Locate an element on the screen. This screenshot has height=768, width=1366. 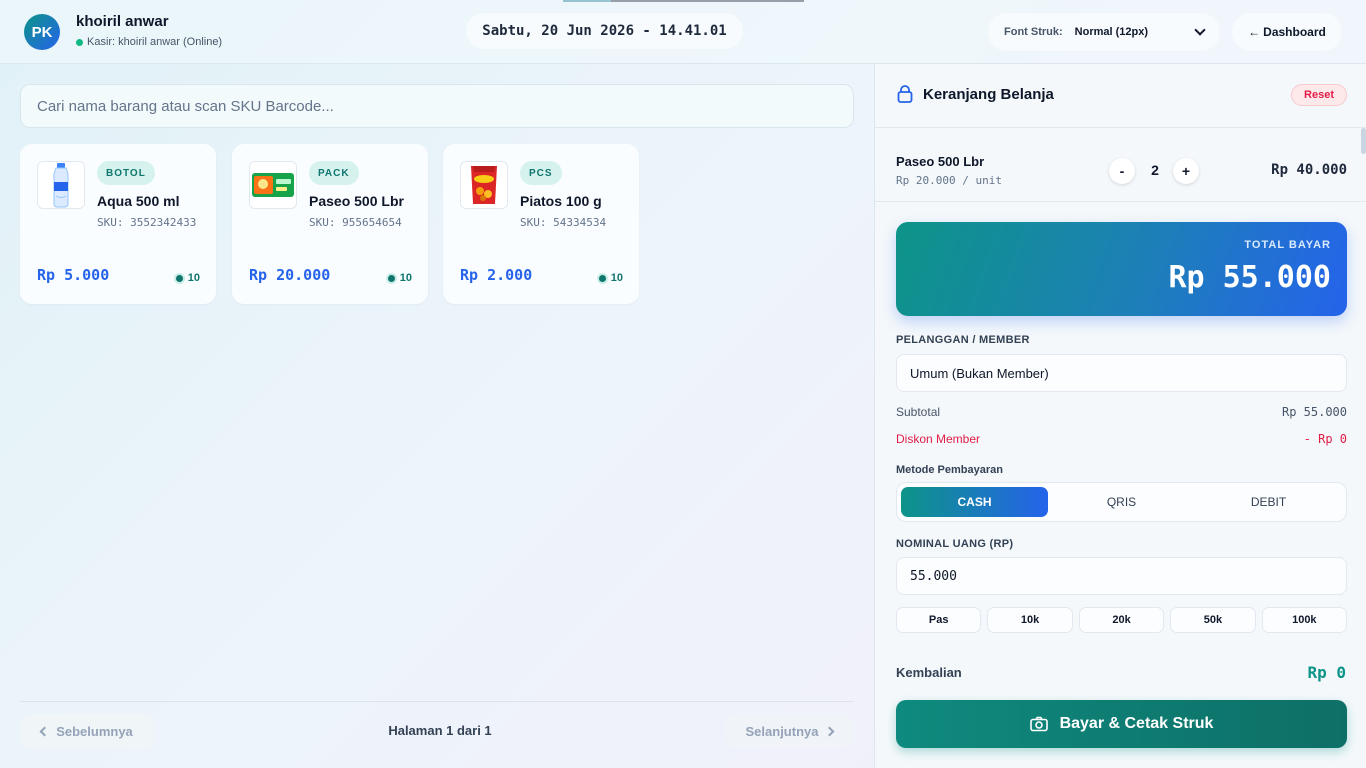
search-input is located at coordinates (437, 106).